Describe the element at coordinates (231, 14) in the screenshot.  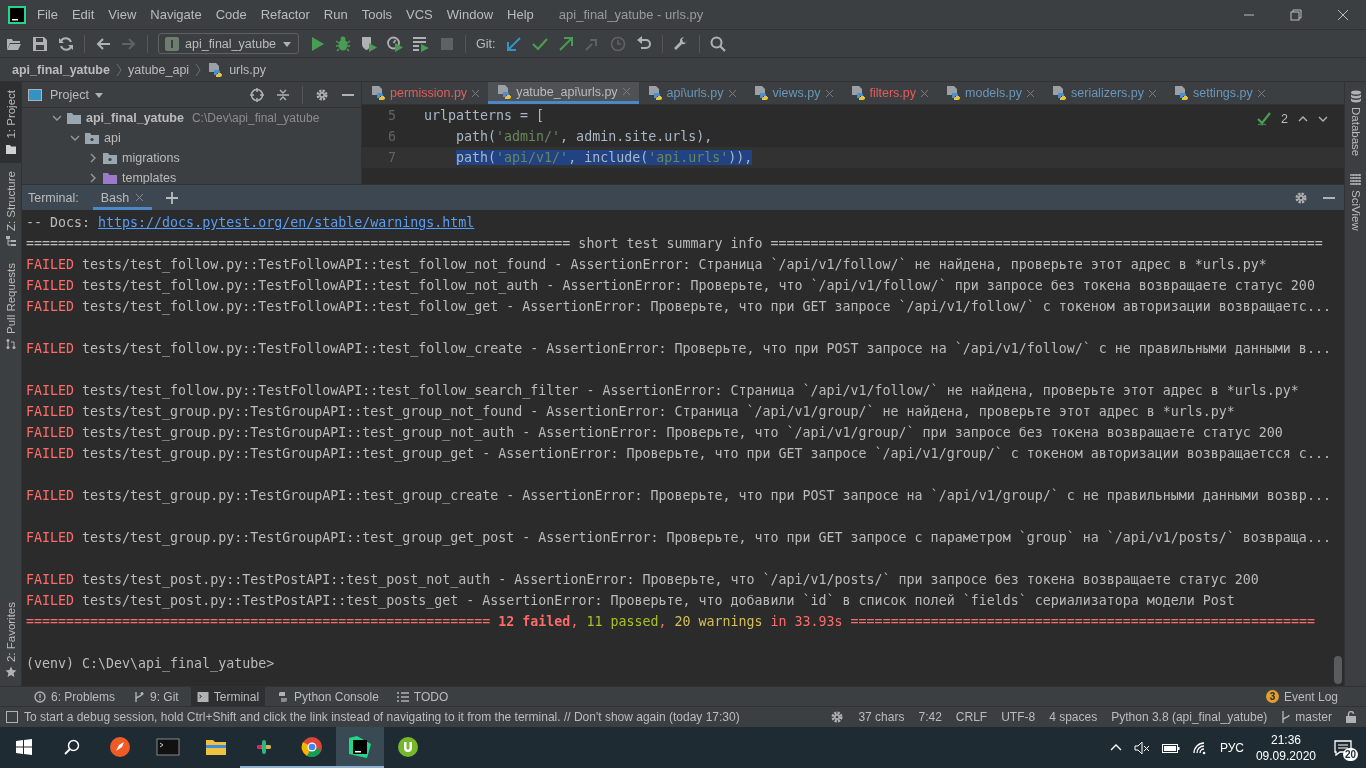
I see `menu-item: Code` at that location.